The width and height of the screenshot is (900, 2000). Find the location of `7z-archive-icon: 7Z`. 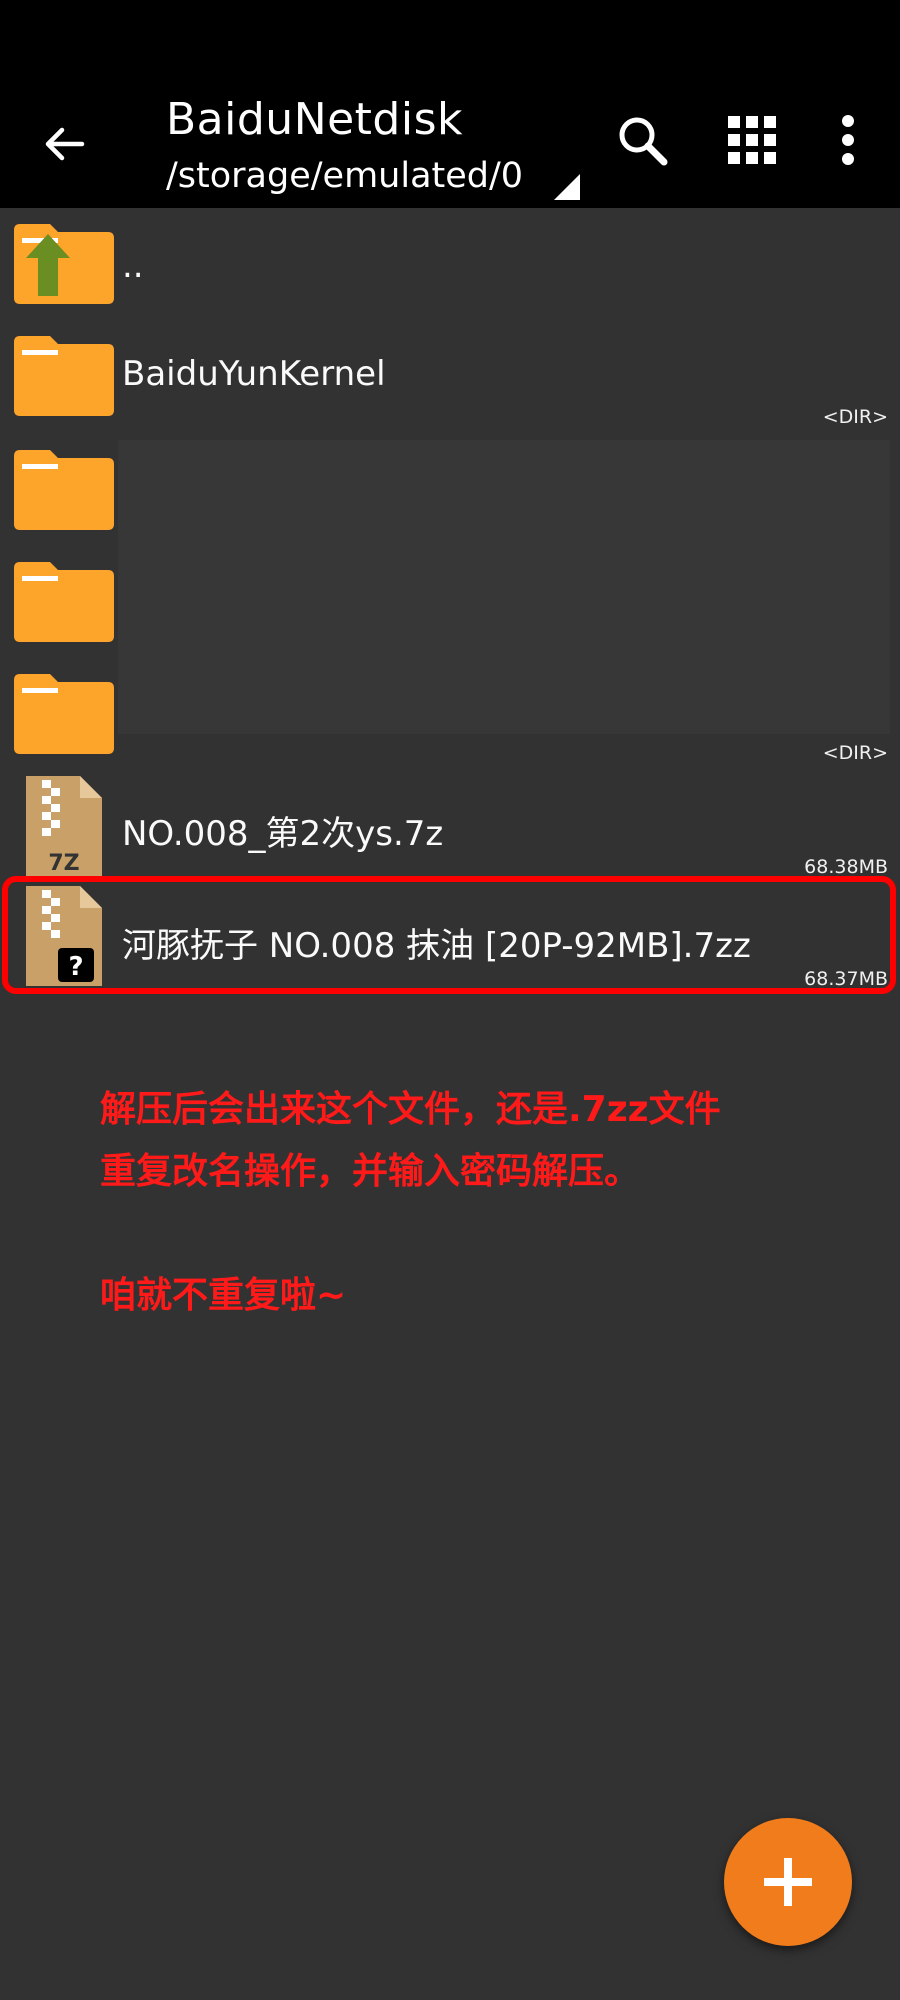

7z-archive-icon: 7Z is located at coordinates (64, 826).